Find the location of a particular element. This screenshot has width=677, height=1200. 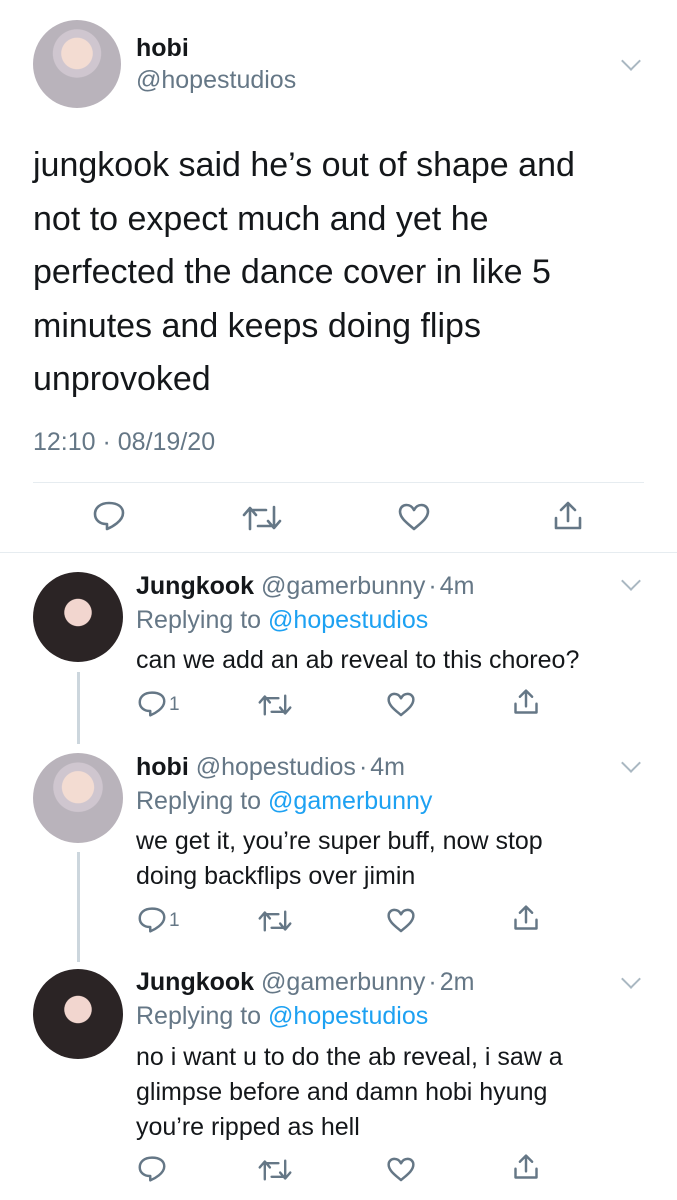

replying-to: Replying to @gamerbunny is located at coordinates (284, 801).